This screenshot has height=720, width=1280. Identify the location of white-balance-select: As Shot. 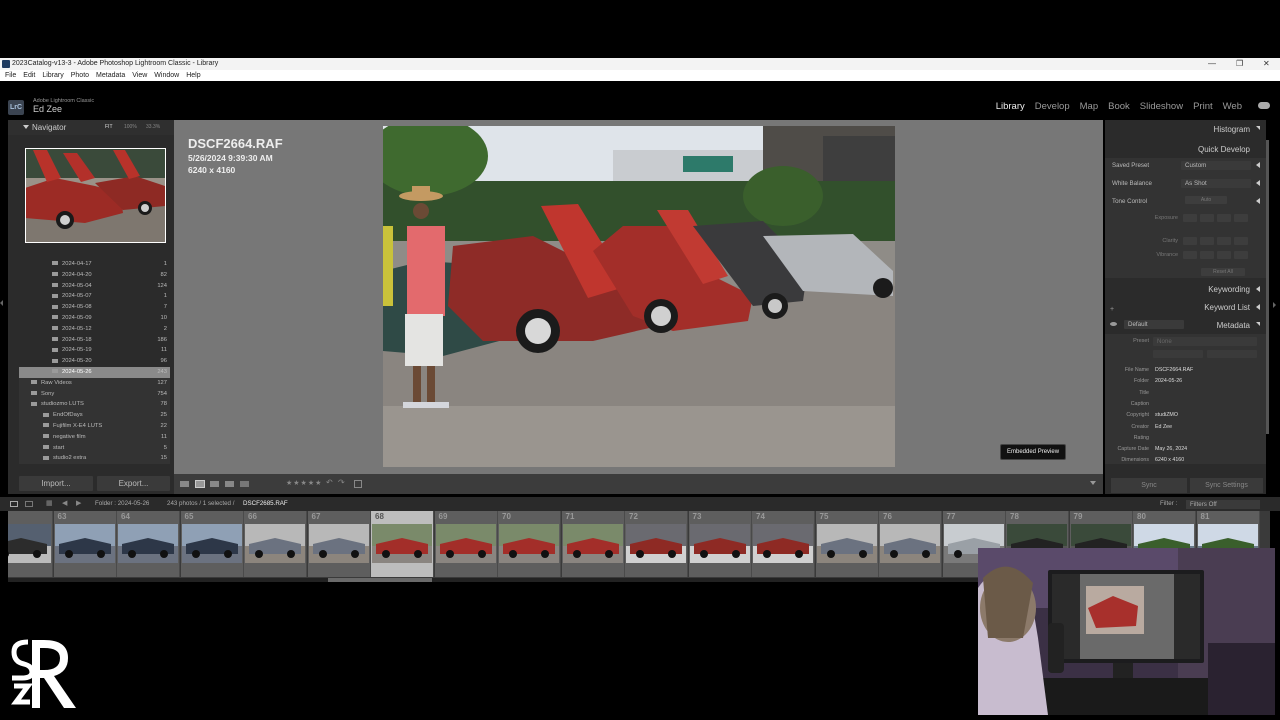
(1216, 183).